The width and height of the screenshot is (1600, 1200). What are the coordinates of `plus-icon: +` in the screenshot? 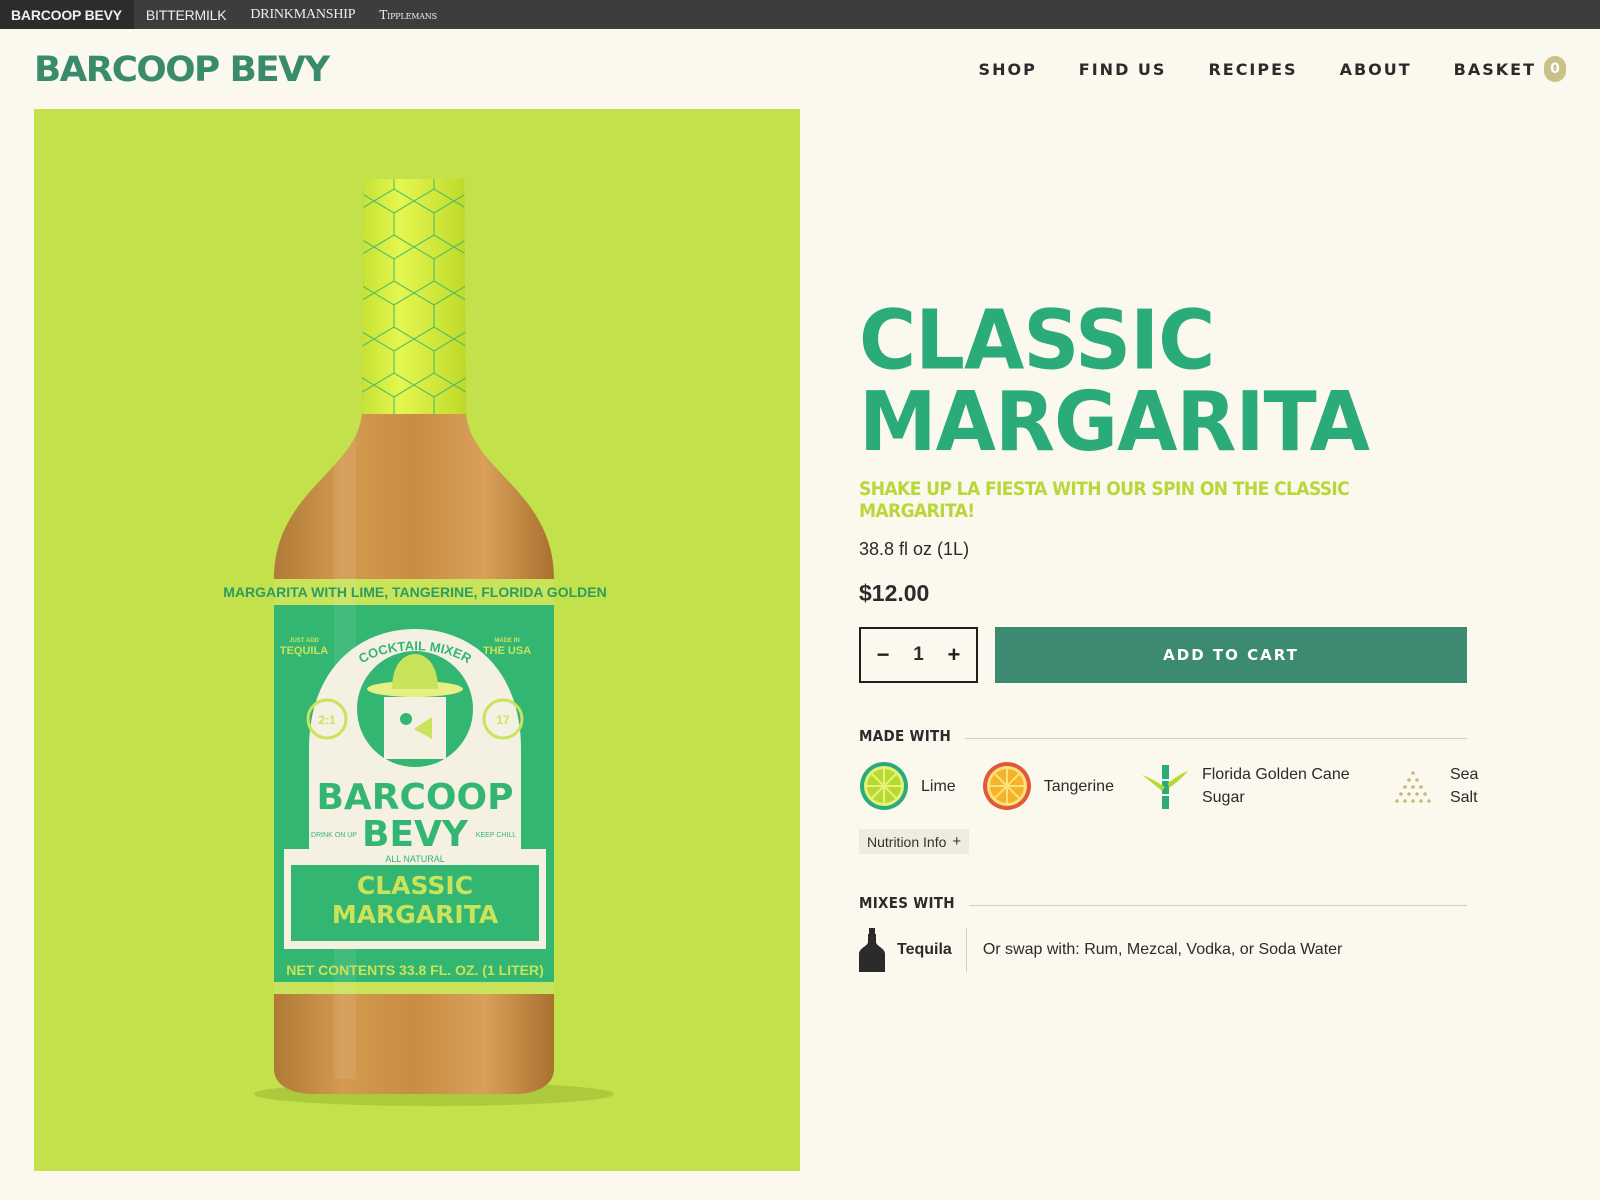 It's located at (957, 841).